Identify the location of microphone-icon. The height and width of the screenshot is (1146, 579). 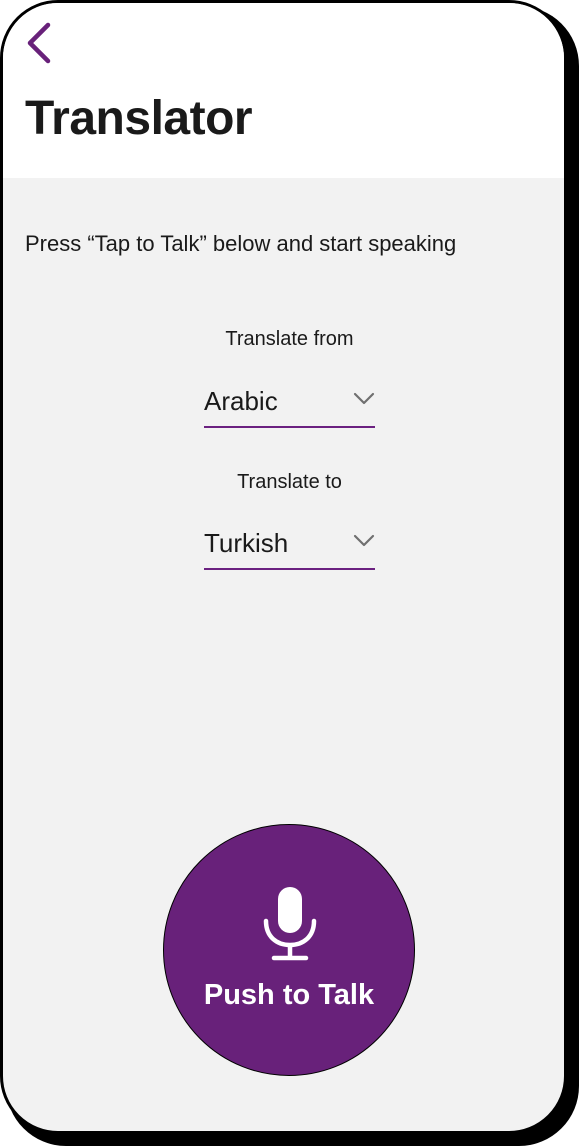
(290, 924).